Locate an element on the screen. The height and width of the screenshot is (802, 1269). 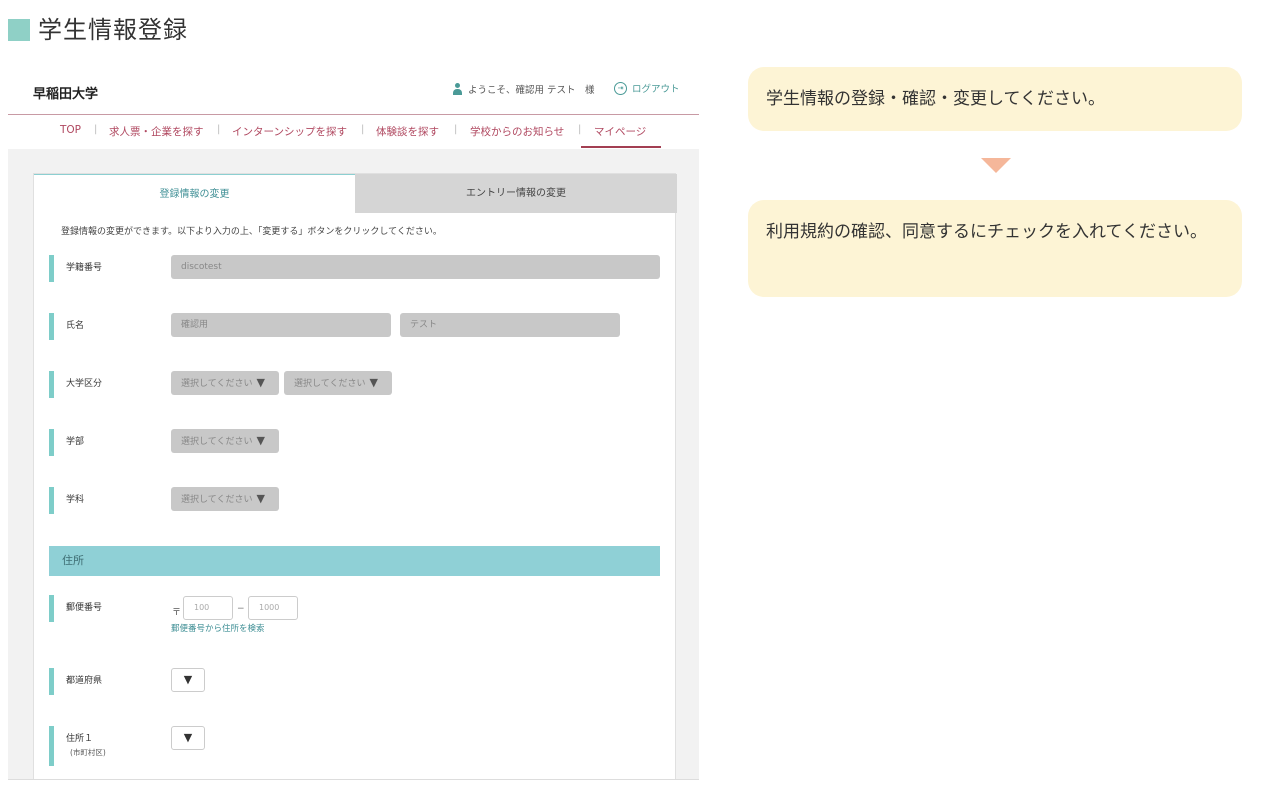
zip-dash: − is located at coordinates (241, 609).